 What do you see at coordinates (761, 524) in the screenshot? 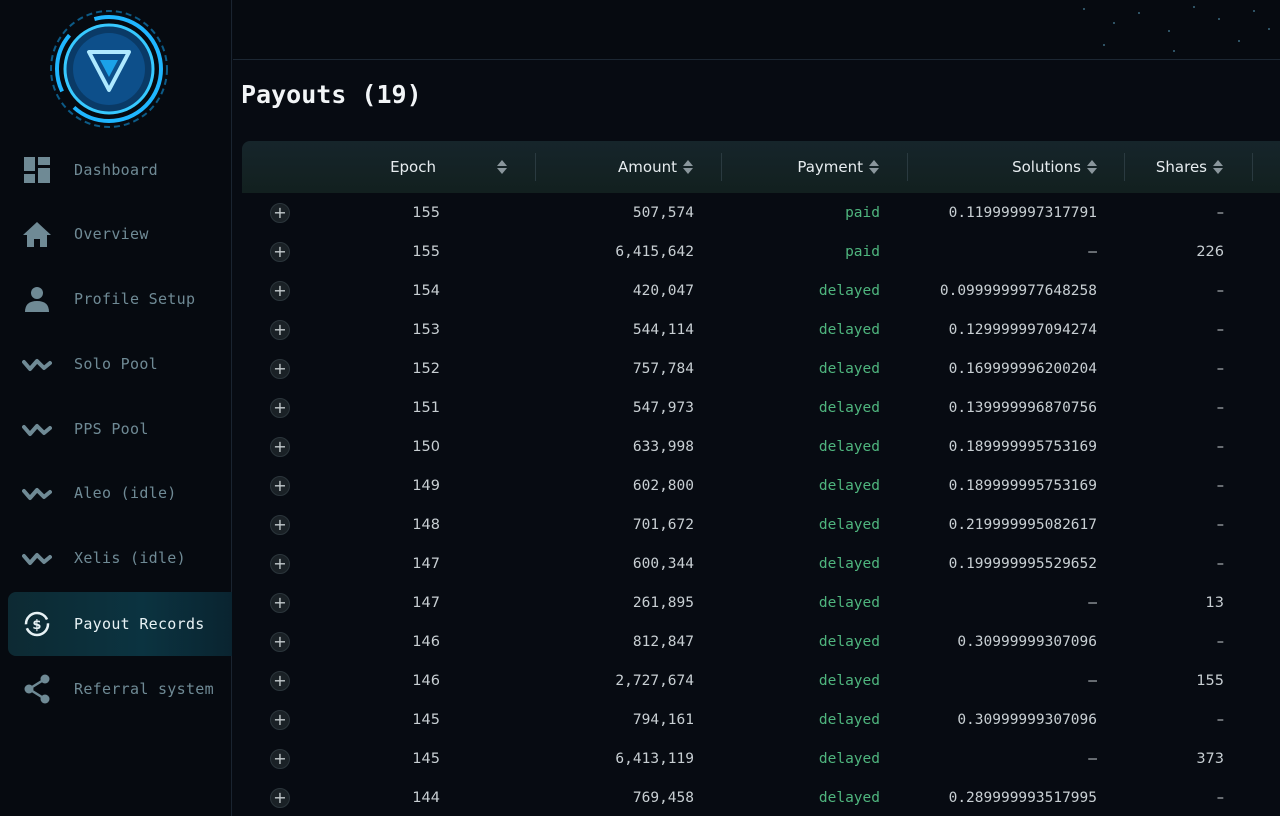
I see `table-row: +148 701,672 delayed 0.219999995082617 –` at bounding box center [761, 524].